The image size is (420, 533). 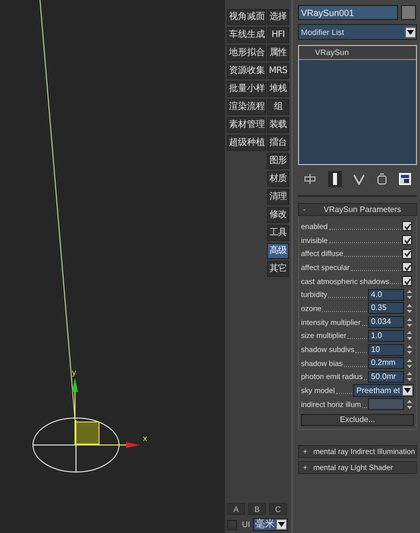 What do you see at coordinates (246, 524) in the screenshot?
I see `checkbox-label: UI` at bounding box center [246, 524].